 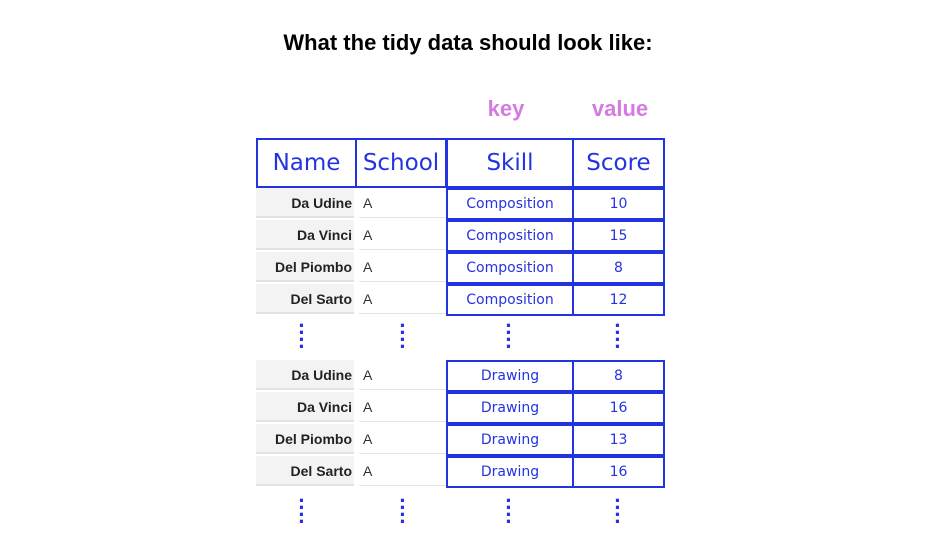 I want to click on table-row: Del Piombo A Drawing 13, so click(x=461, y=440).